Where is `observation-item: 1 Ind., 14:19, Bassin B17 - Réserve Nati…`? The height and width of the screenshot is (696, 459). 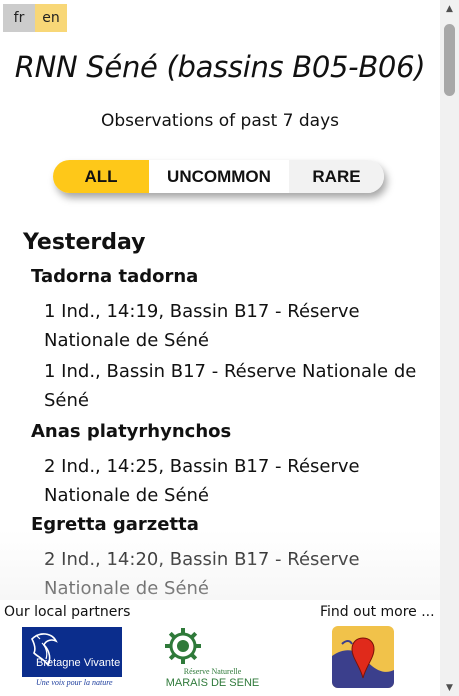 observation-item: 1 Ind., 14:19, Bassin B17 - Réserve Nati… is located at coordinates (202, 326).